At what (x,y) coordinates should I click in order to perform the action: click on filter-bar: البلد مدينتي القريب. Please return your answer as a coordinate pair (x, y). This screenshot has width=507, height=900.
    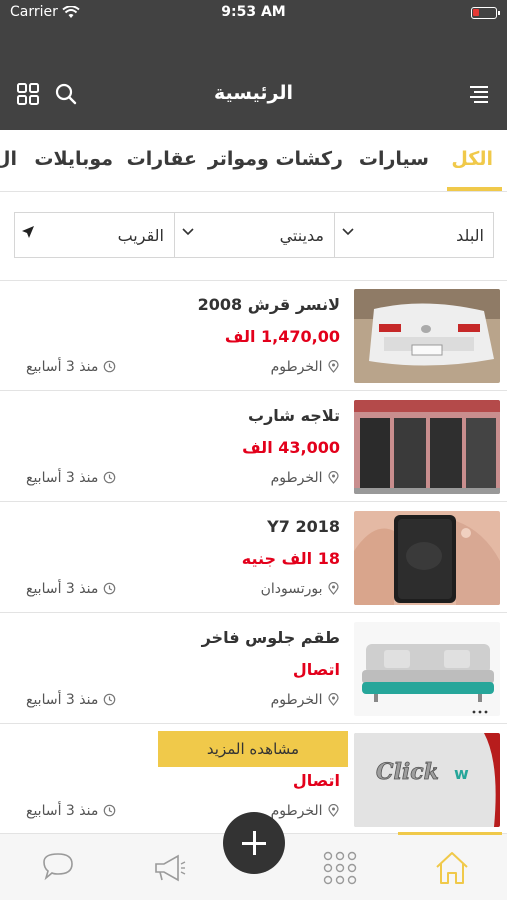
    Looking at the image, I should click on (254, 235).